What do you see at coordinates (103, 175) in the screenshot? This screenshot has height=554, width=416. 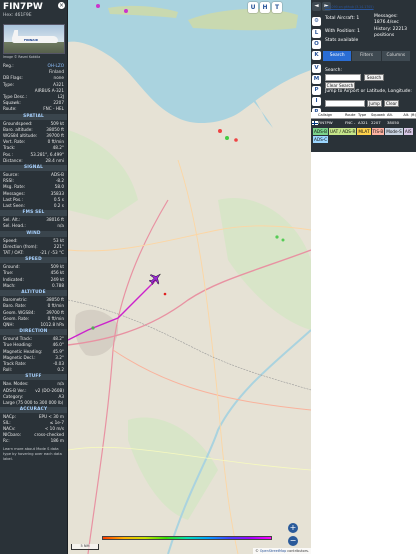 I see `land-green` at bounding box center [103, 175].